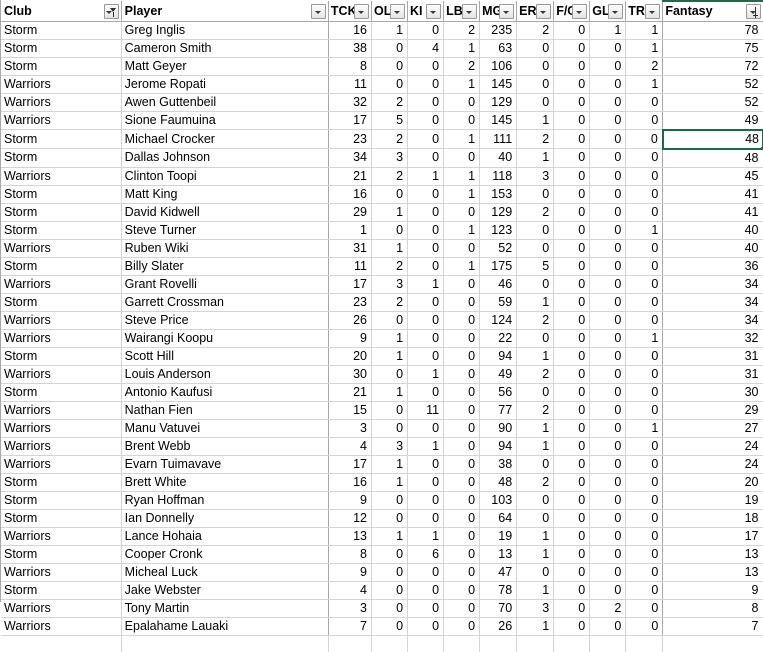 This screenshot has height=652, width=763. Describe the element at coordinates (225, 464) in the screenshot. I see `cell-player: Evarn Tuimavave` at that location.